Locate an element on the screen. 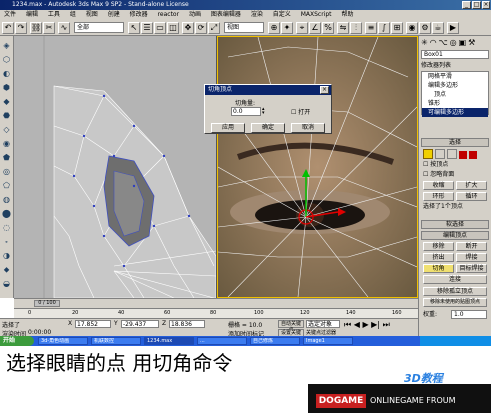 The width and height of the screenshot is (491, 413). taskbar-item: 机联数控 is located at coordinates (116, 341).